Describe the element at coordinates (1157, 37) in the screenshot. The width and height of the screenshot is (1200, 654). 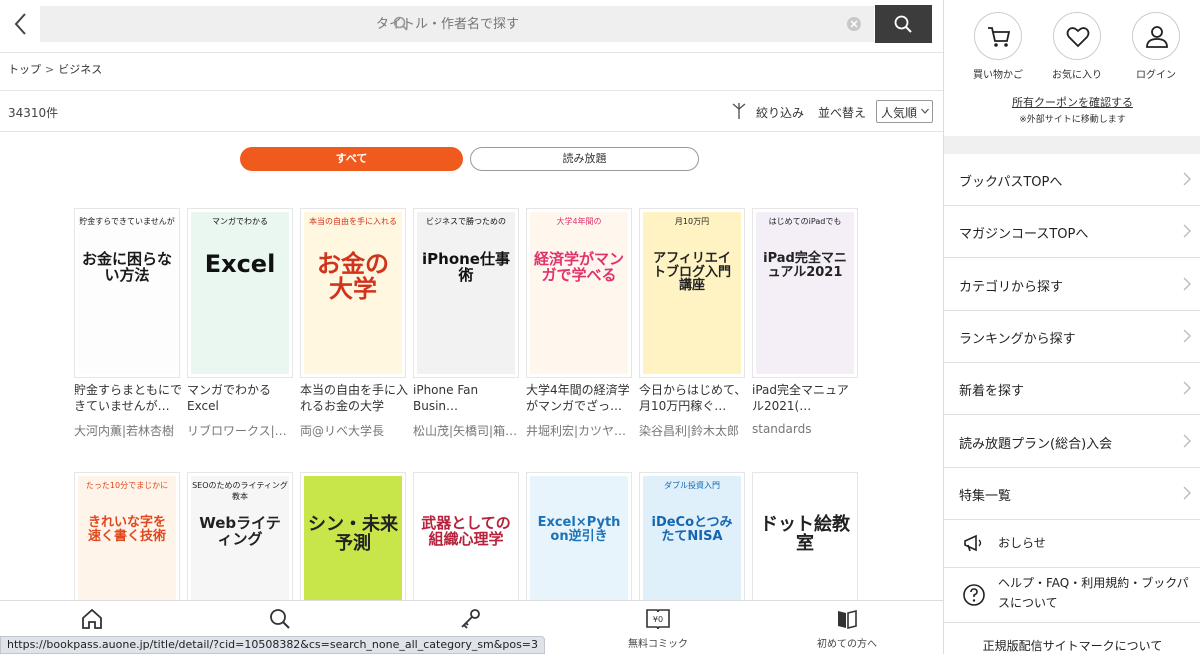
I see `user-icon` at that location.